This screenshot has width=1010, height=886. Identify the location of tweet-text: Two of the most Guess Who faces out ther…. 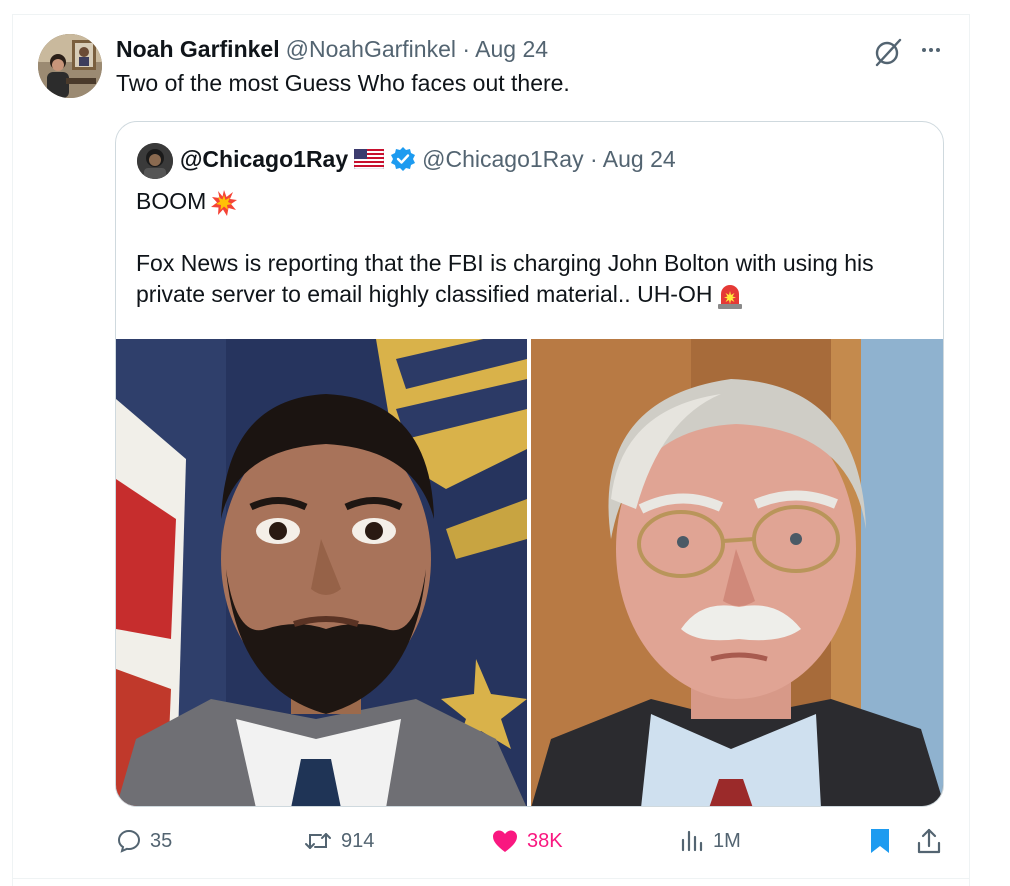
(343, 83).